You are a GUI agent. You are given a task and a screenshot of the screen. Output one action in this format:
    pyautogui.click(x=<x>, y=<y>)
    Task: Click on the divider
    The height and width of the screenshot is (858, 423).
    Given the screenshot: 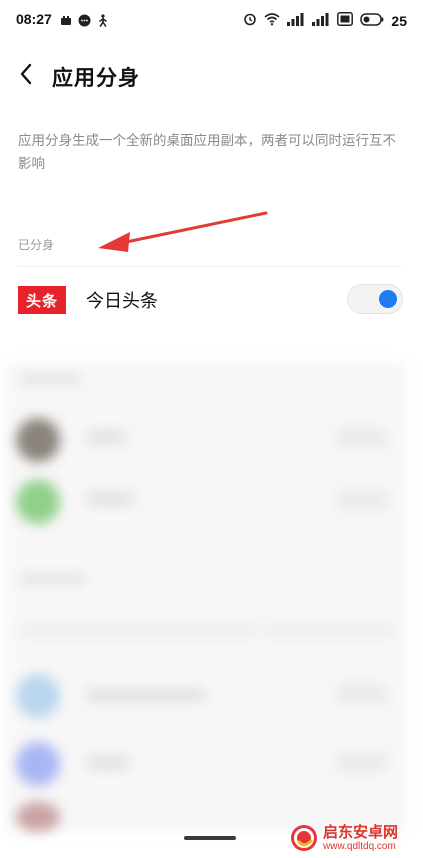 What is the action you would take?
    pyautogui.click(x=210, y=266)
    